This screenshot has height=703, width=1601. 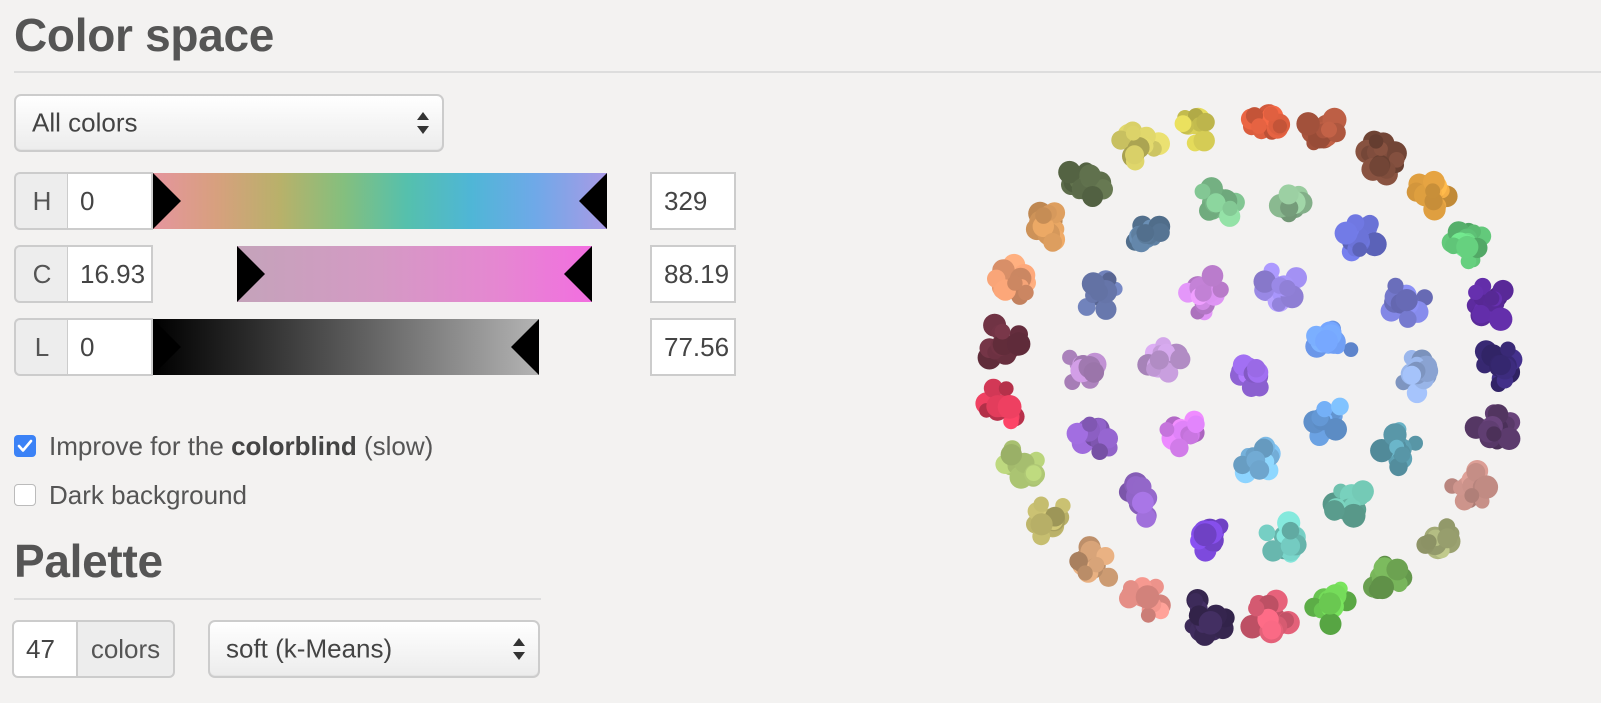 I want to click on lightness-min-handle, so click(x=167, y=347).